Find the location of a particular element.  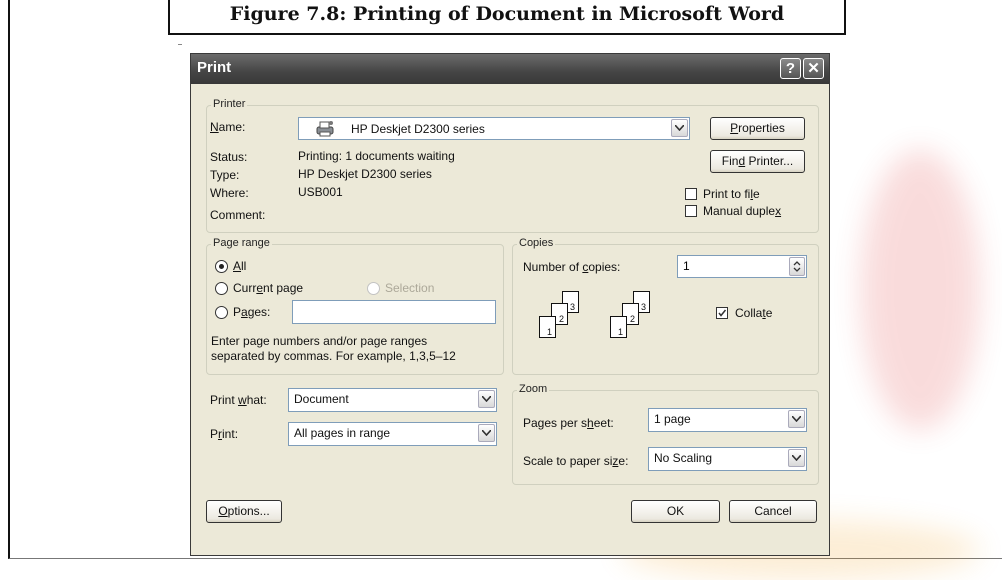

printer-legend: Printer is located at coordinates (229, 104).